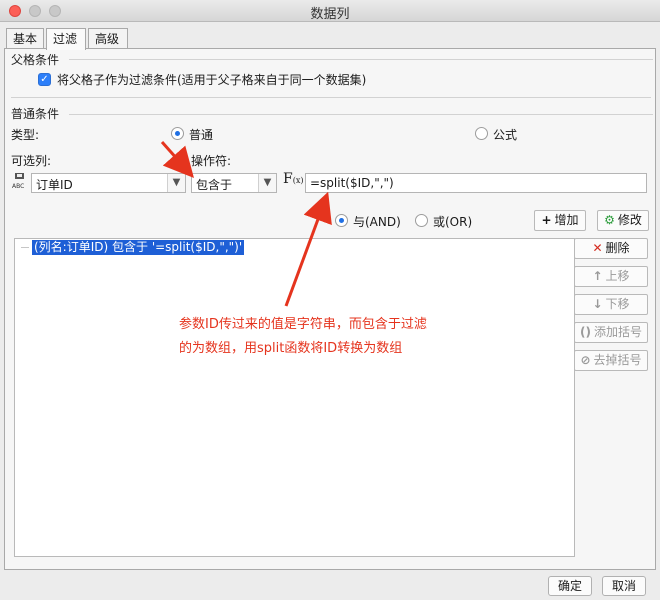 The width and height of the screenshot is (660, 600). Describe the element at coordinates (211, 161) in the screenshot. I see `operator-label: 操作符:` at that location.